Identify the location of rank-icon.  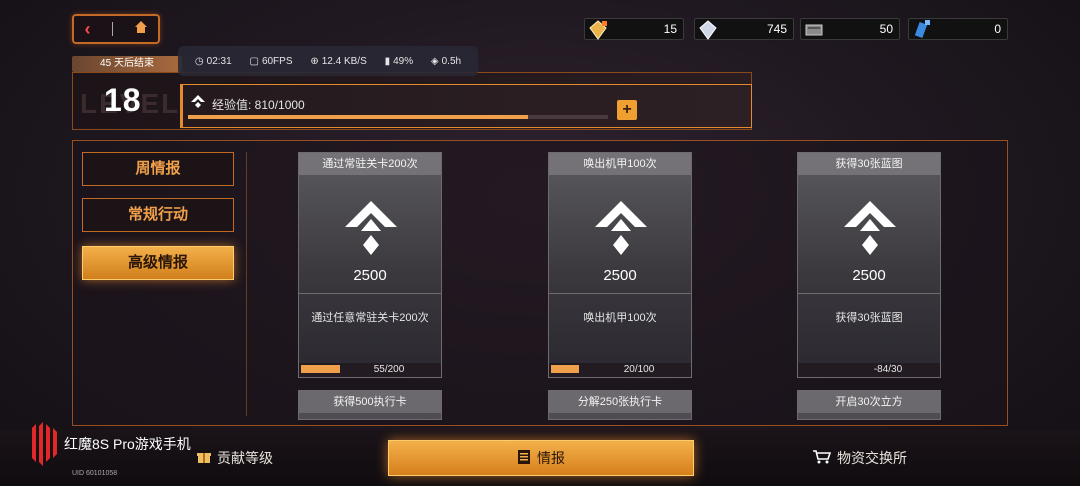
(198, 103).